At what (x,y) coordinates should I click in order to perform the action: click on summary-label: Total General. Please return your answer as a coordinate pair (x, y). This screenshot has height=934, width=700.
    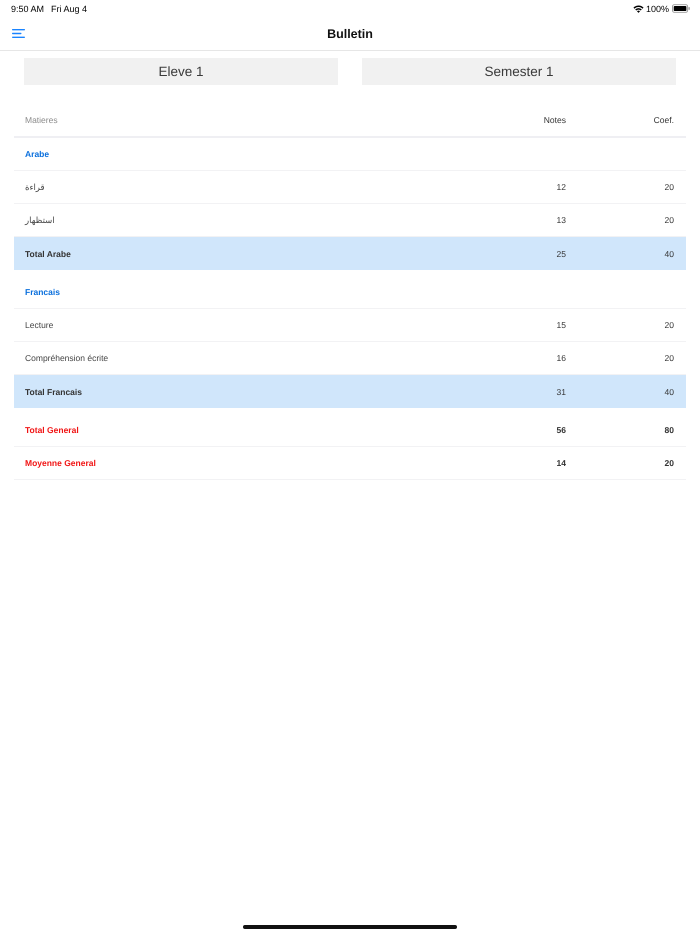
    Looking at the image, I should click on (52, 430).